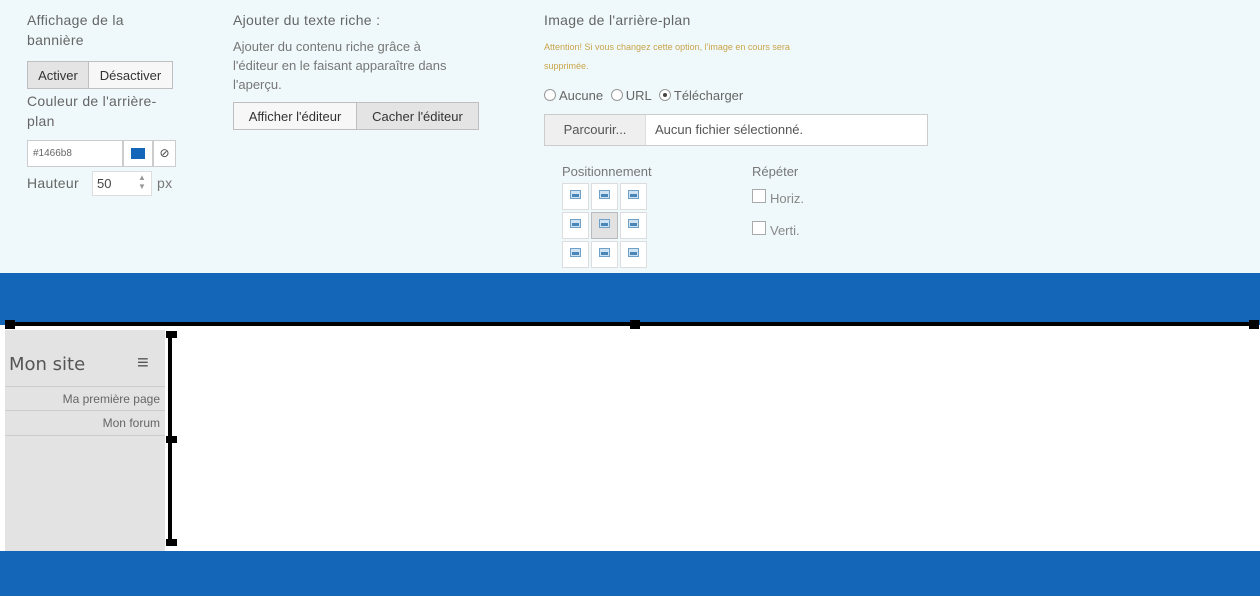  Describe the element at coordinates (635, 324) in the screenshot. I see `resize-handle-center` at that location.